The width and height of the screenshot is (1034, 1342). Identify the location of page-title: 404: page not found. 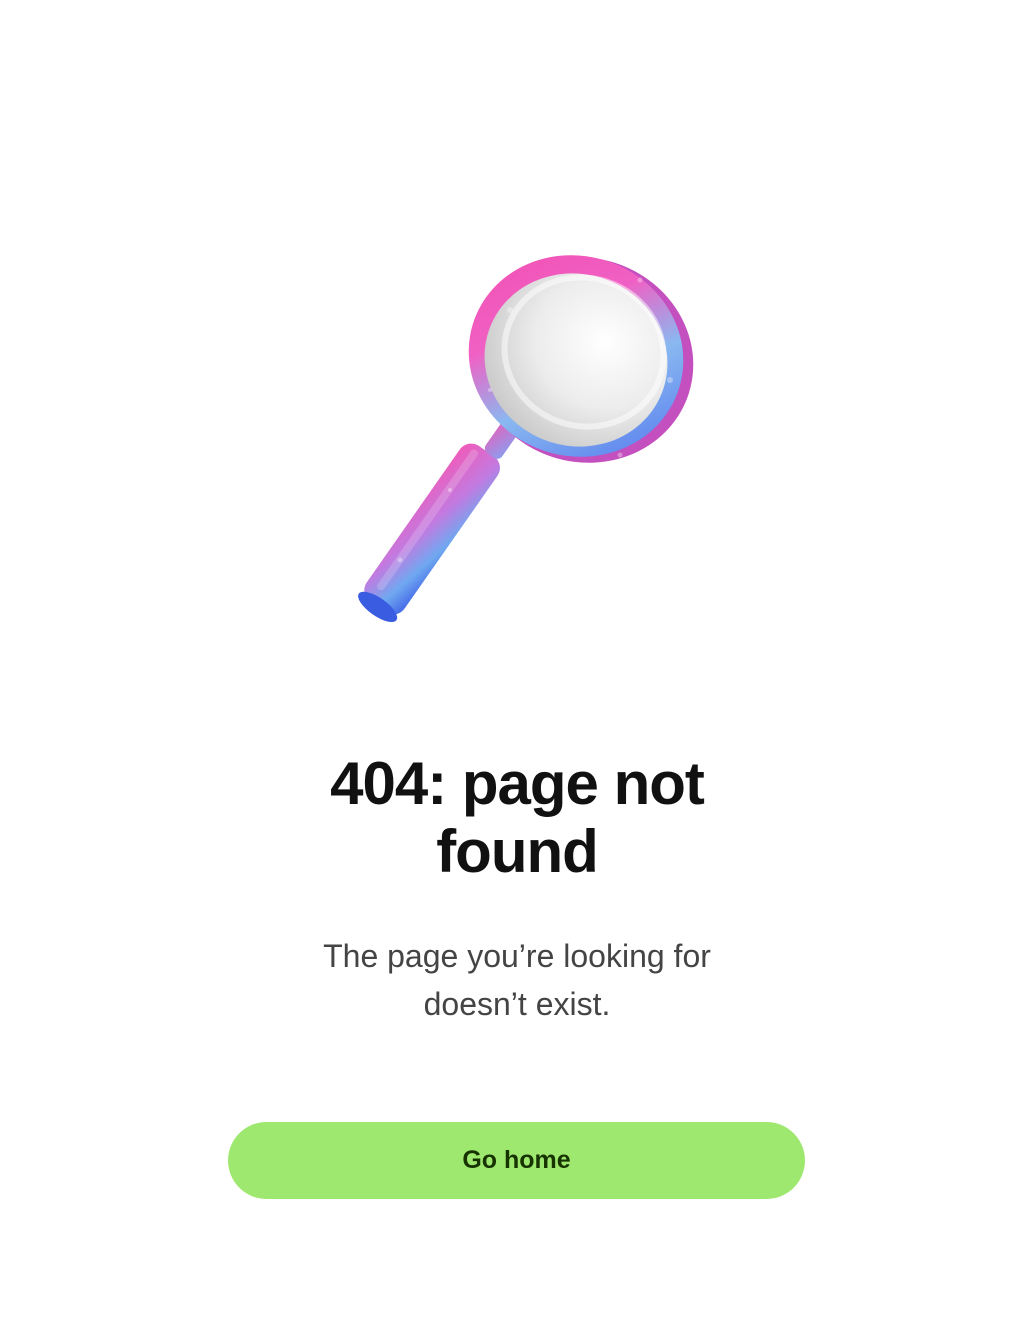
(517, 818).